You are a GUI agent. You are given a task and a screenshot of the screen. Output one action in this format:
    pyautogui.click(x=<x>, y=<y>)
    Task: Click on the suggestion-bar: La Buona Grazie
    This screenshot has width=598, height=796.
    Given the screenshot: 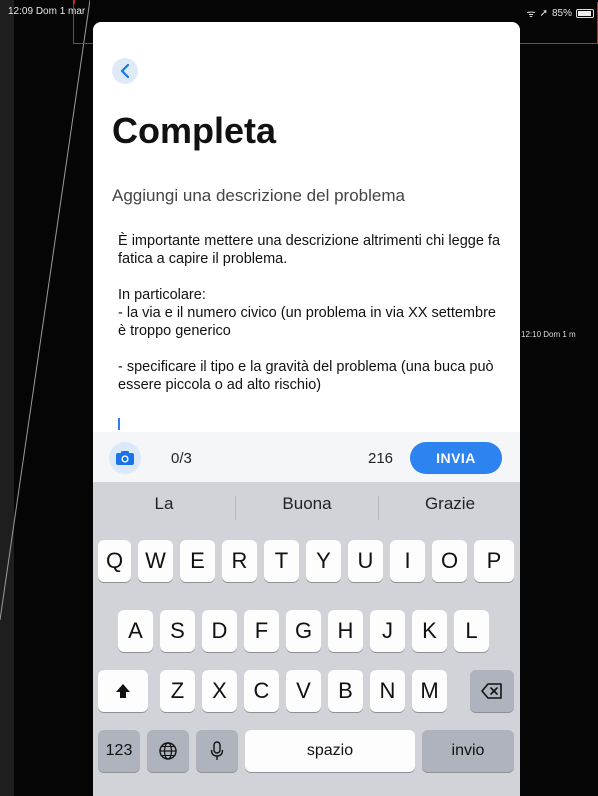 What is the action you would take?
    pyautogui.click(x=306, y=504)
    